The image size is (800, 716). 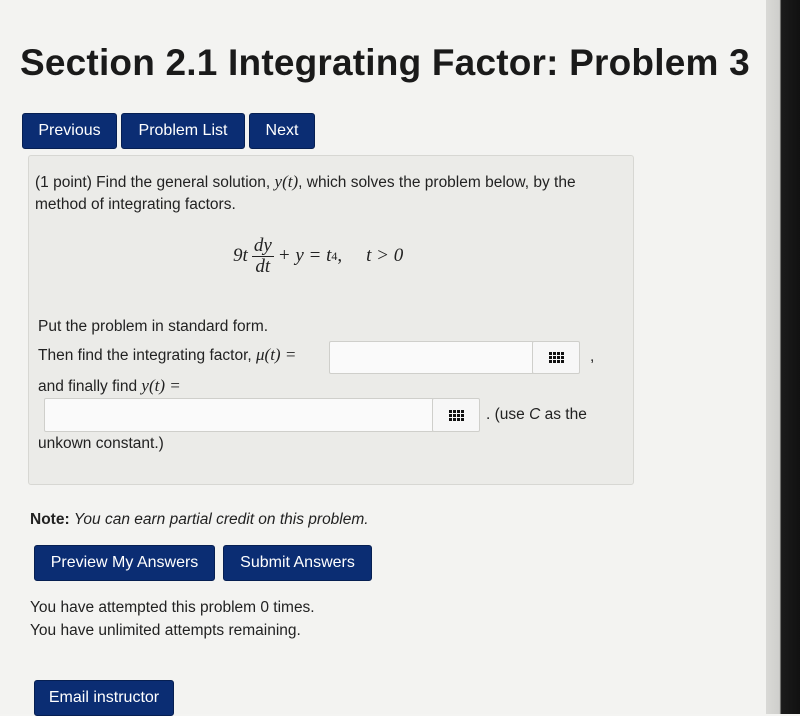 I want to click on differential-equation: 9t dy dt + y = t4, t > 0, so click(x=318, y=256).